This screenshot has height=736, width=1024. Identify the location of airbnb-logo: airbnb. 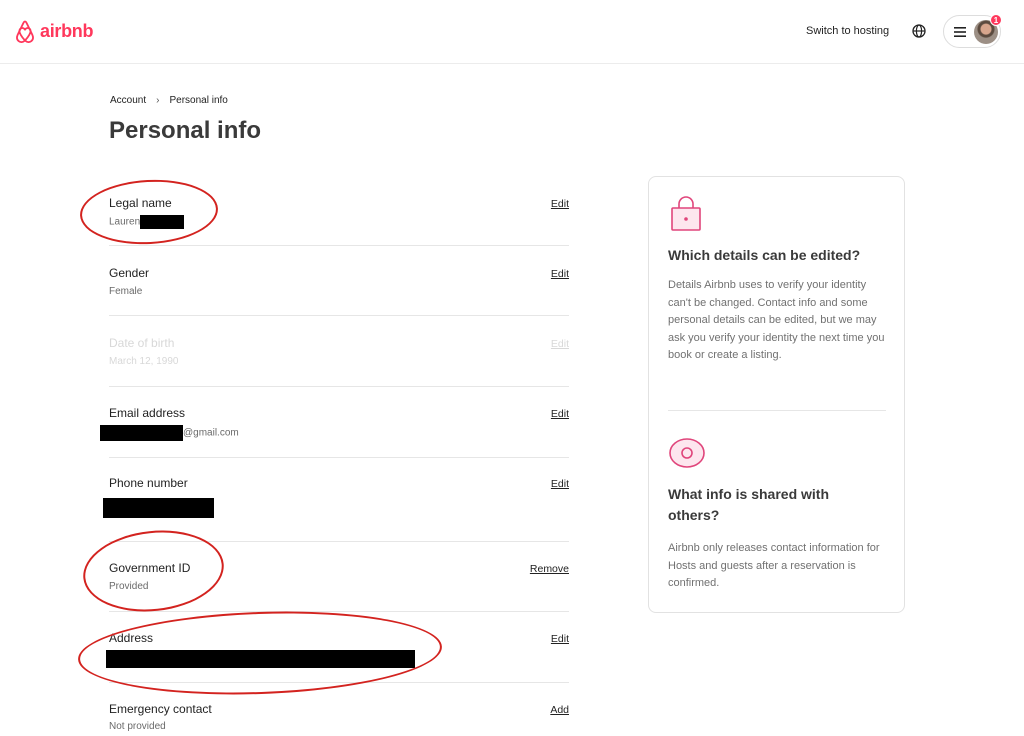
(54, 31).